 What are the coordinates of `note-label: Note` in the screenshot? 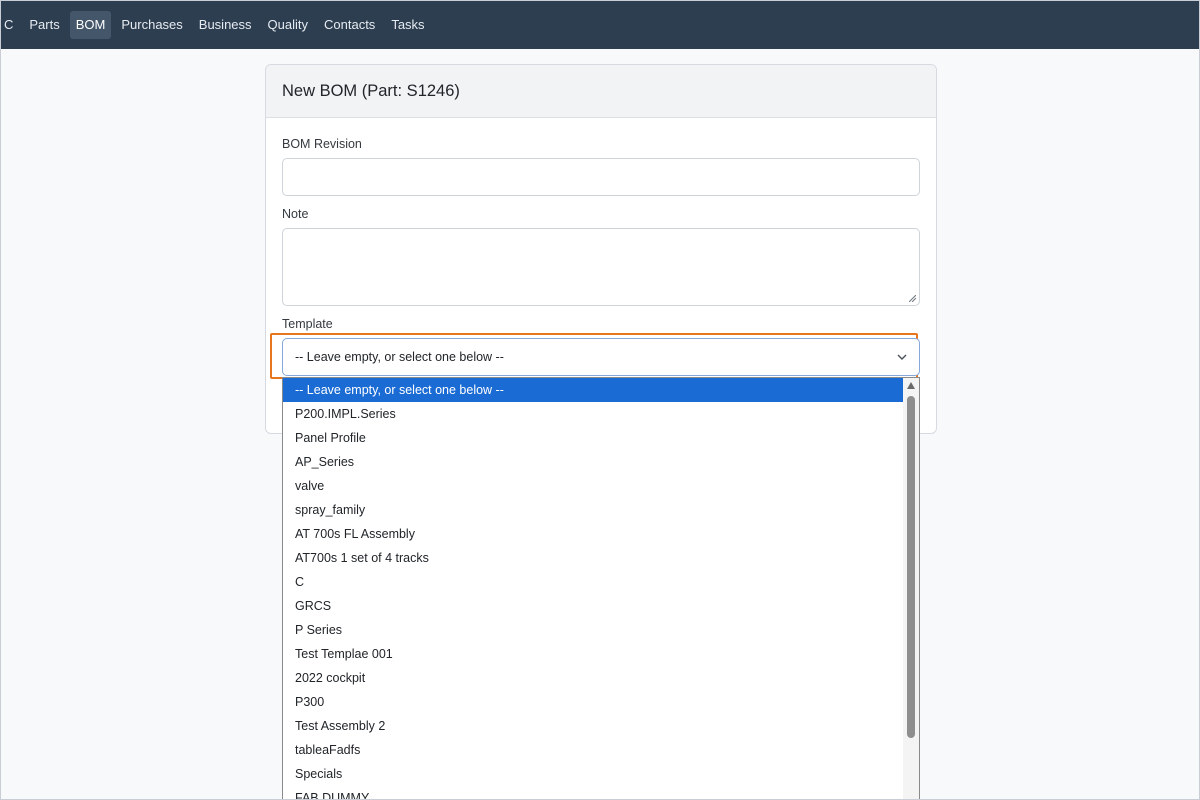 It's located at (295, 214).